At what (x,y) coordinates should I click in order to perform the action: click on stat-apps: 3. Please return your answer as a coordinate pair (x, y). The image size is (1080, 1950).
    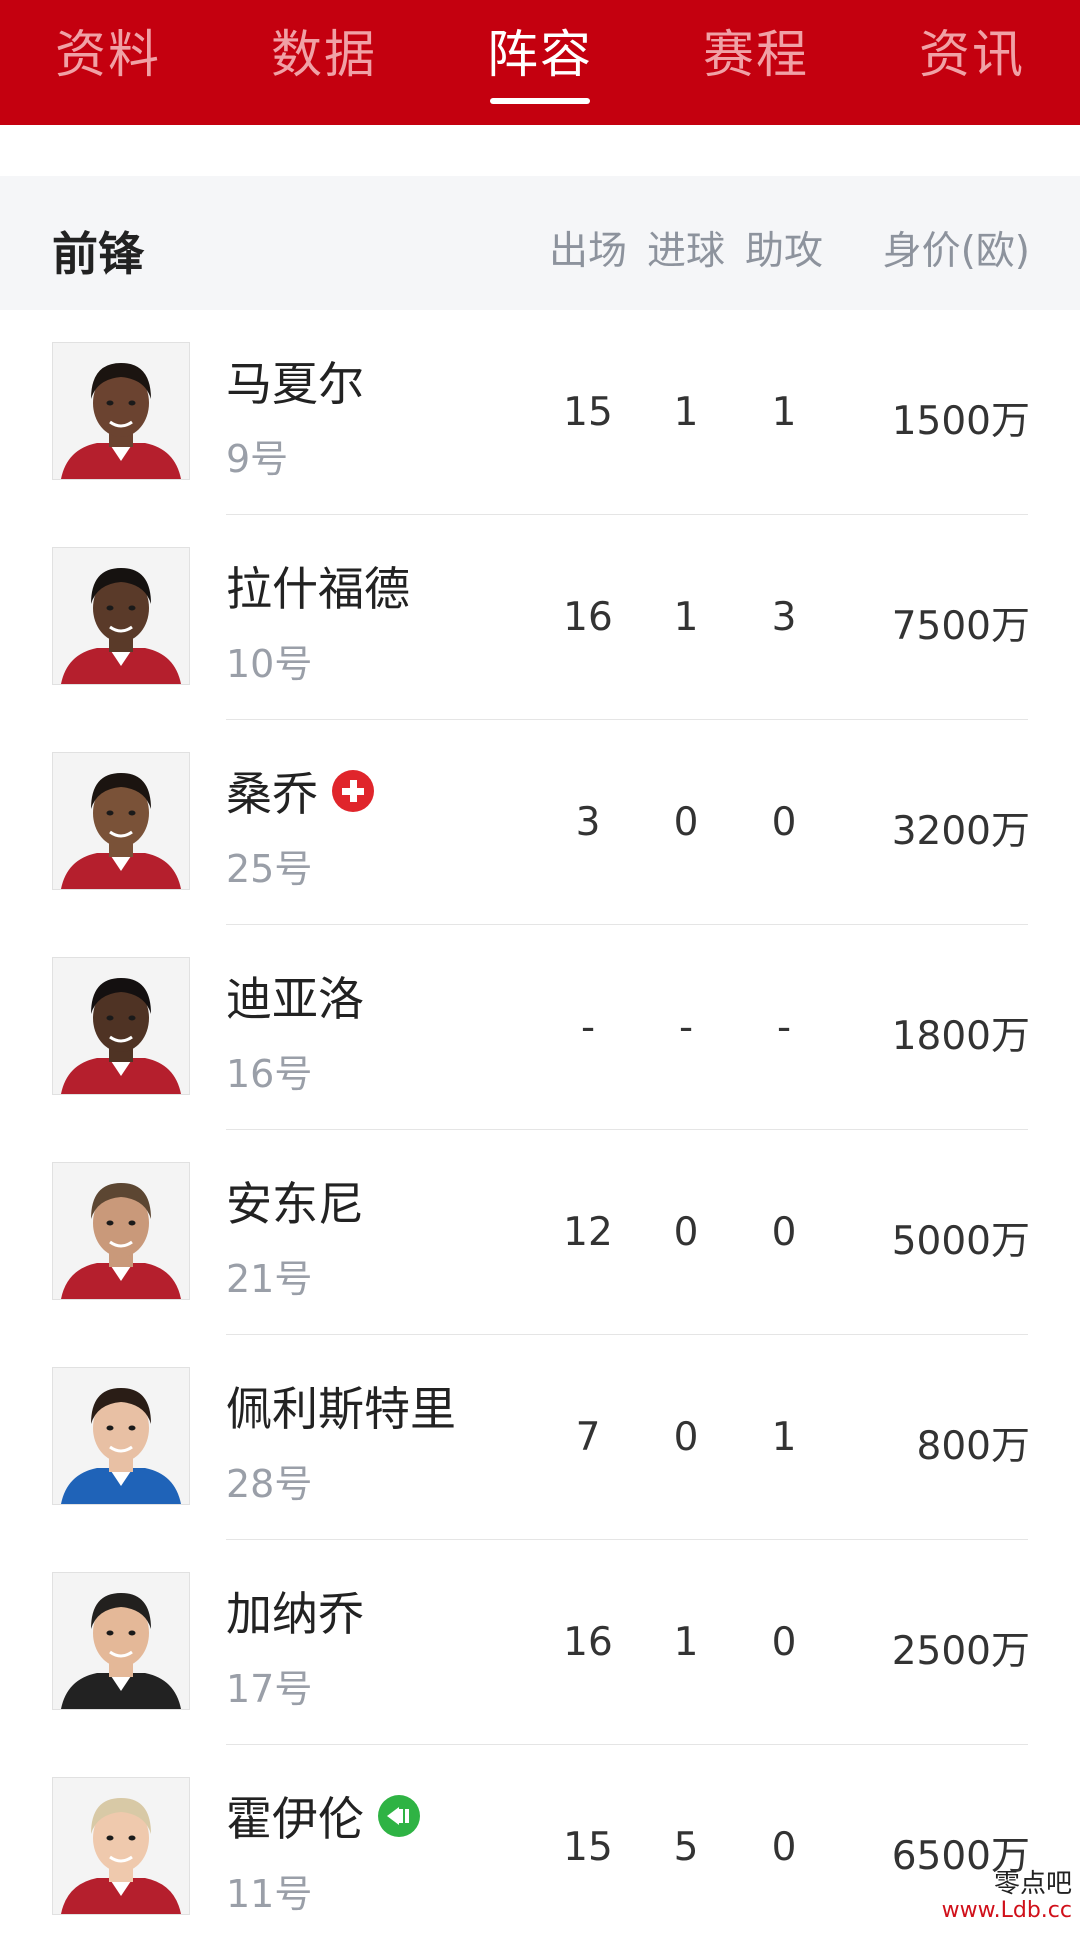
    Looking at the image, I should click on (588, 822).